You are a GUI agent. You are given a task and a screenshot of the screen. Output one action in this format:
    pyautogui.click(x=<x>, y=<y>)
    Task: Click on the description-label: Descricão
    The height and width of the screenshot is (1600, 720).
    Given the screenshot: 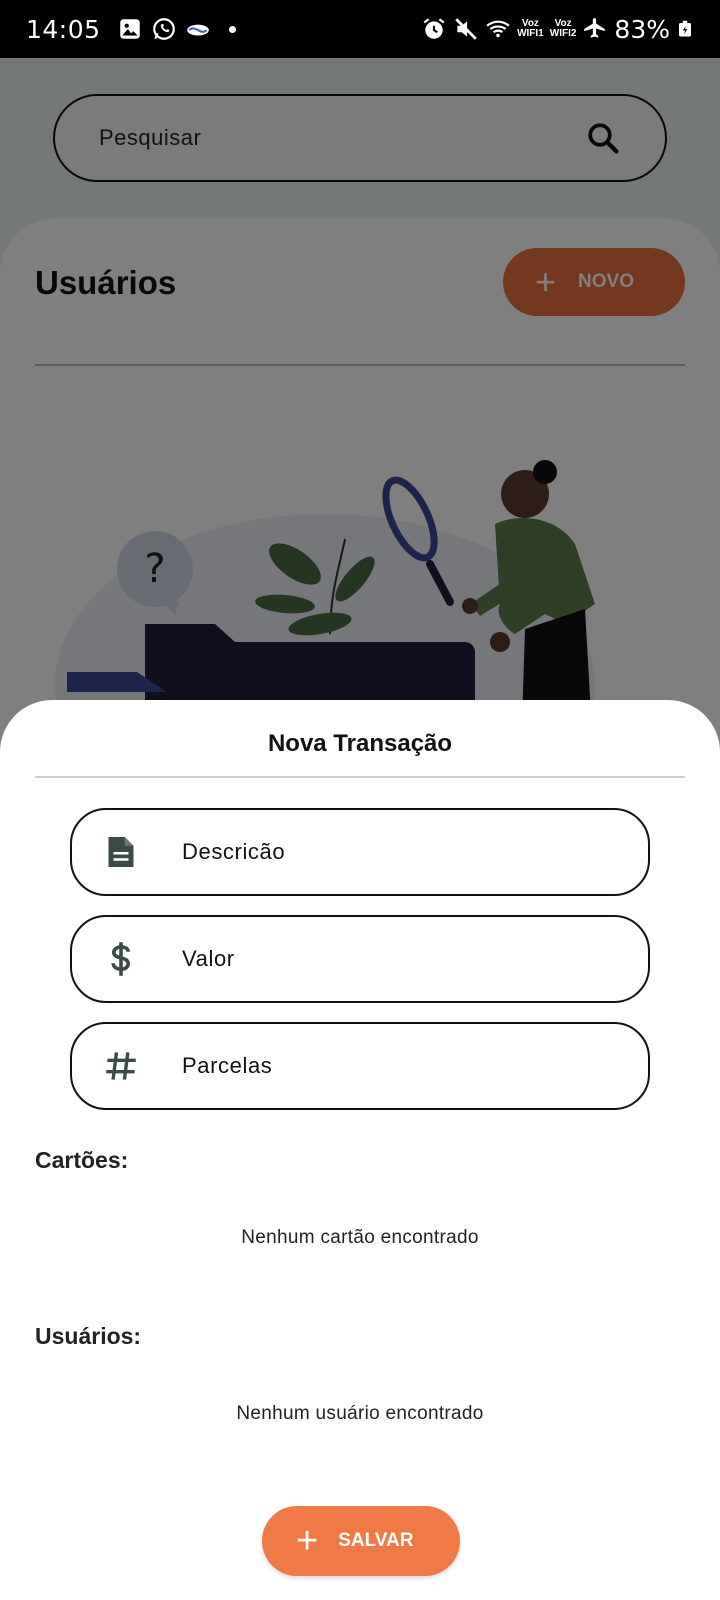 What is the action you would take?
    pyautogui.click(x=234, y=851)
    